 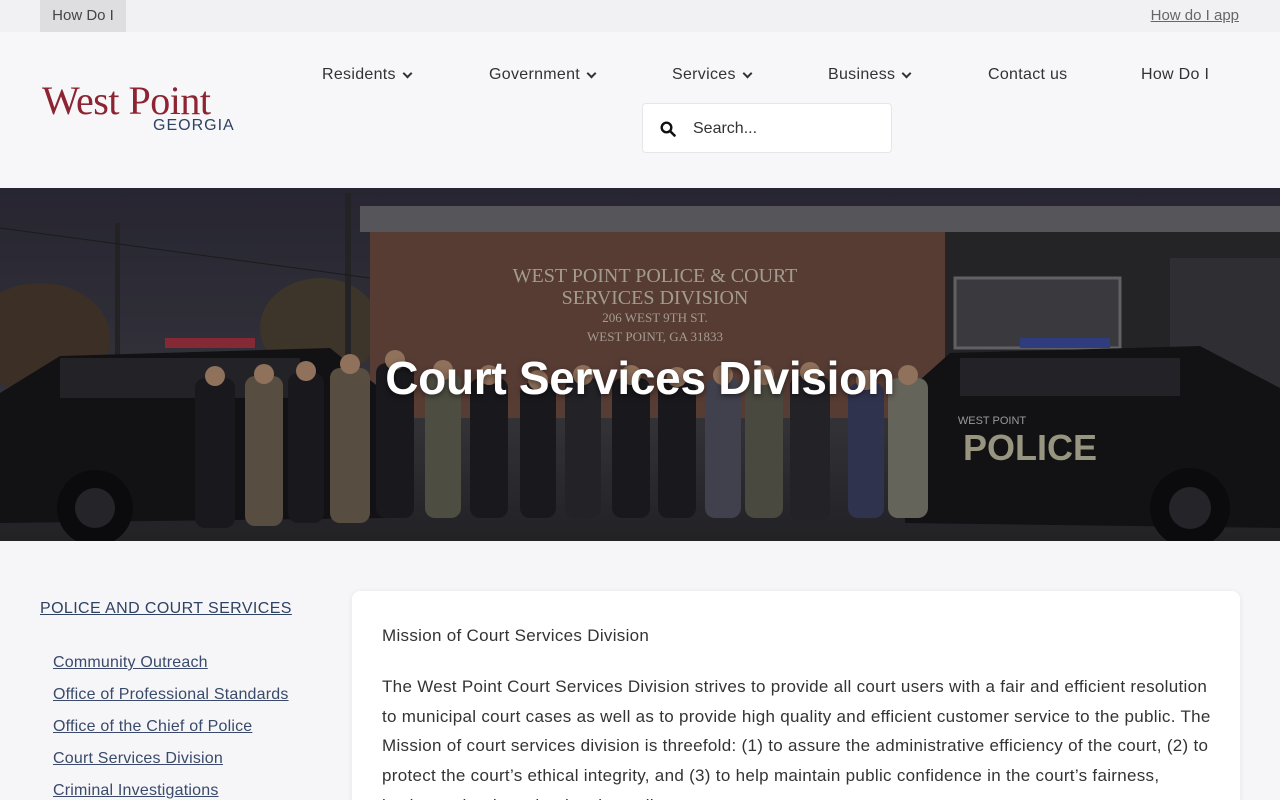 What do you see at coordinates (359, 74) in the screenshot?
I see `nav-item-label: Residents` at bounding box center [359, 74].